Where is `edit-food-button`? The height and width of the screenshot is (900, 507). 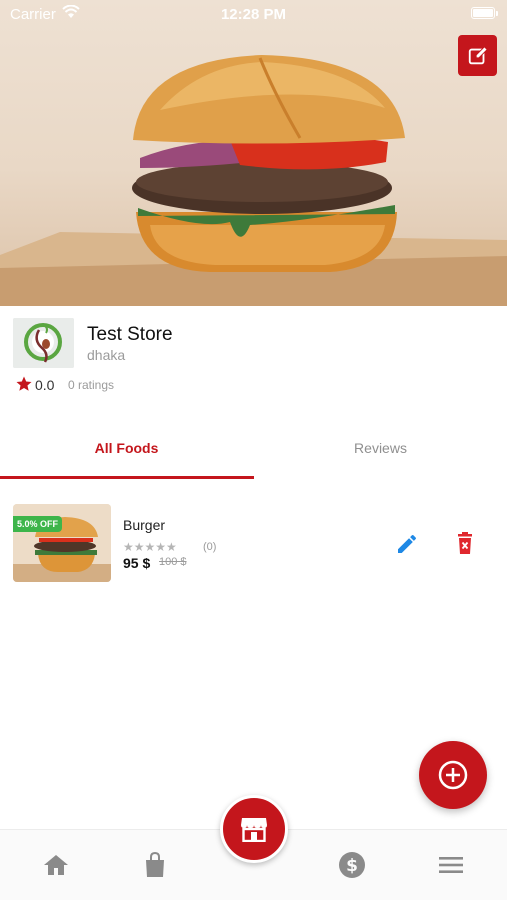 edit-food-button is located at coordinates (407, 544).